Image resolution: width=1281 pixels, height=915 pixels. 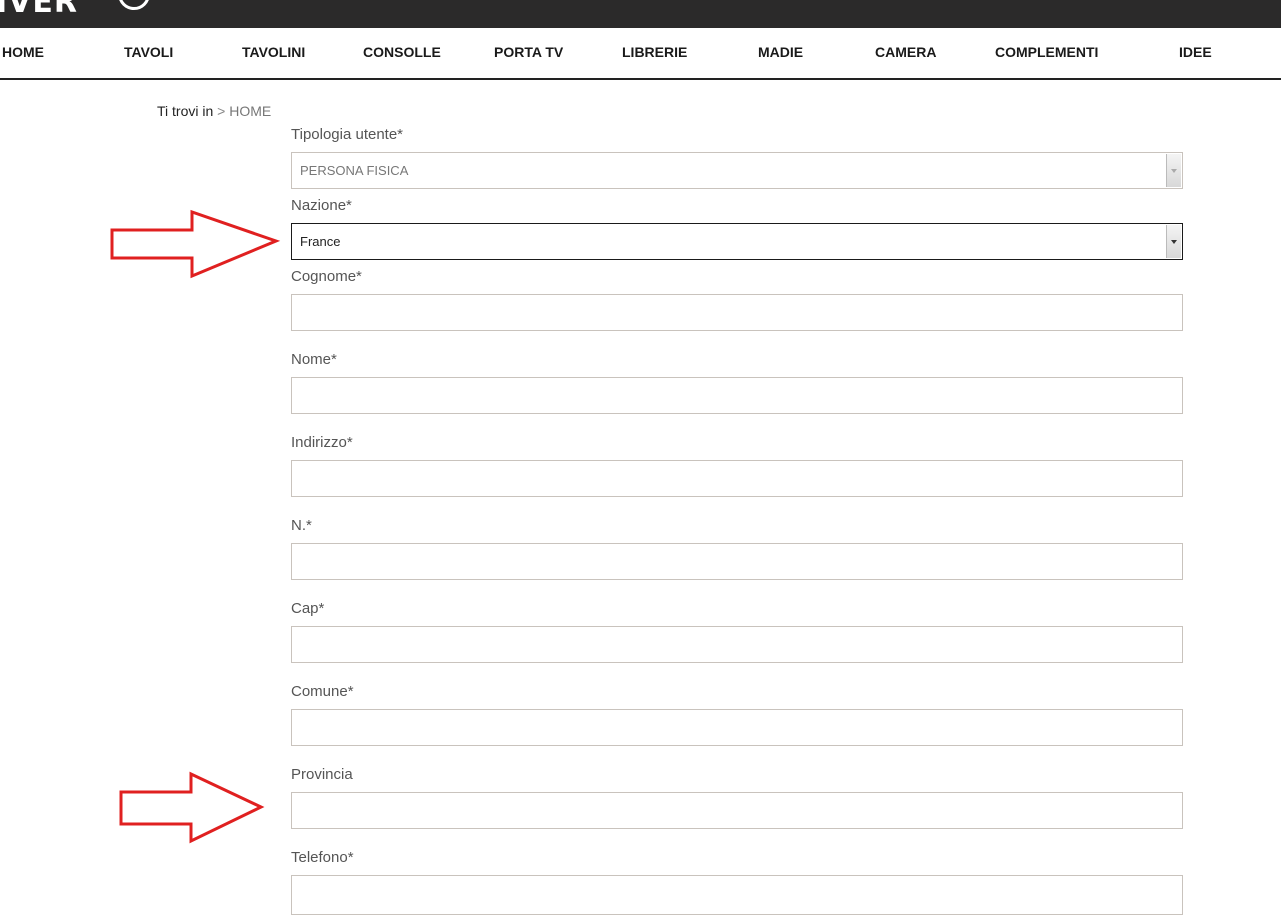 What do you see at coordinates (314, 359) in the screenshot?
I see `nome-label: Nome*` at bounding box center [314, 359].